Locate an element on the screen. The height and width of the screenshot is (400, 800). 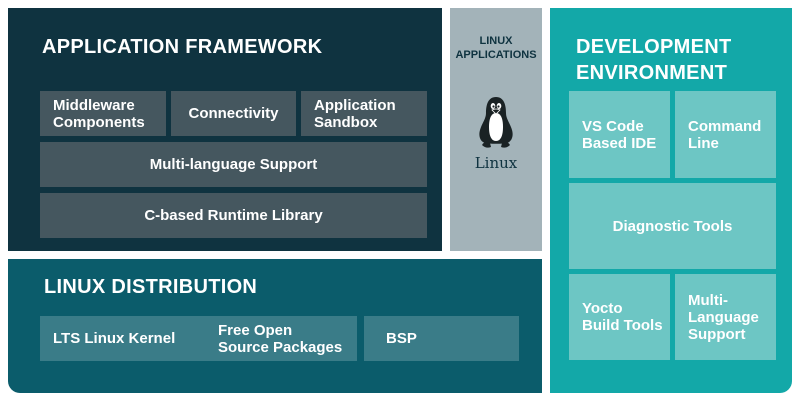
linux-logo-caption: Linux is located at coordinates (496, 163).